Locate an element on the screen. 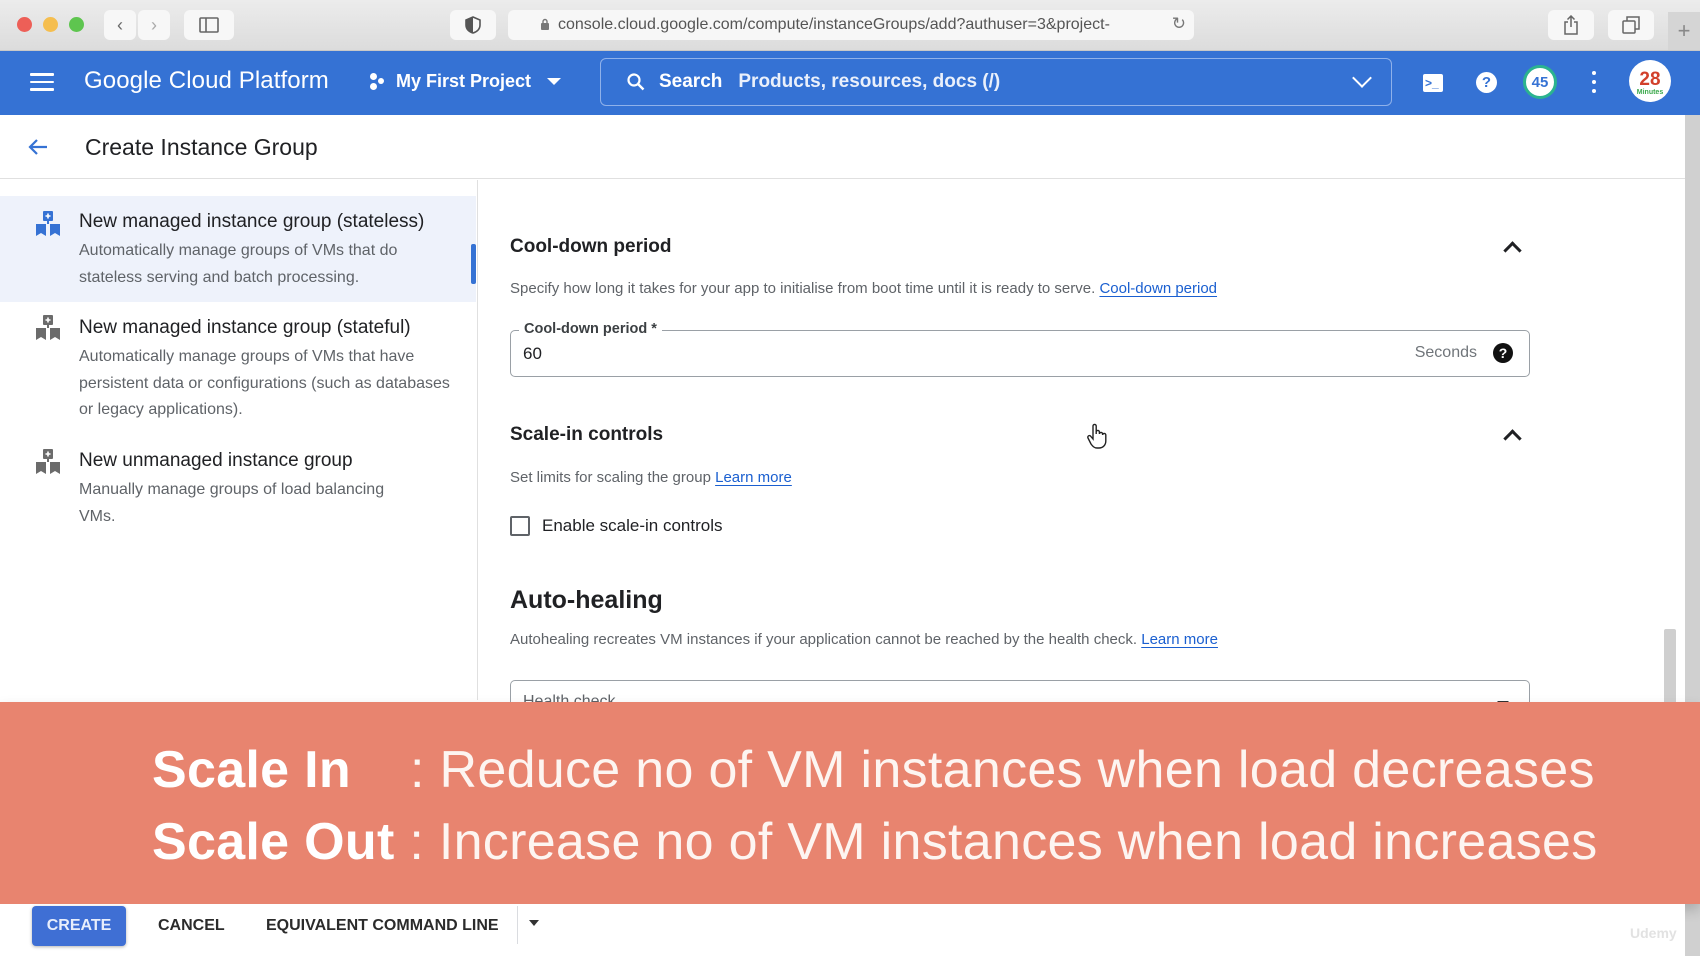  project-icon is located at coordinates (378, 81).